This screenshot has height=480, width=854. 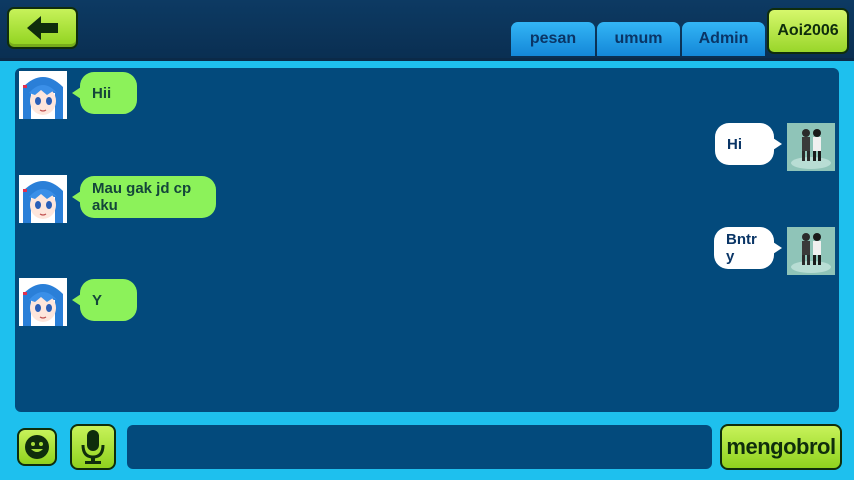 I want to click on tab-umum: umum, so click(x=638, y=39).